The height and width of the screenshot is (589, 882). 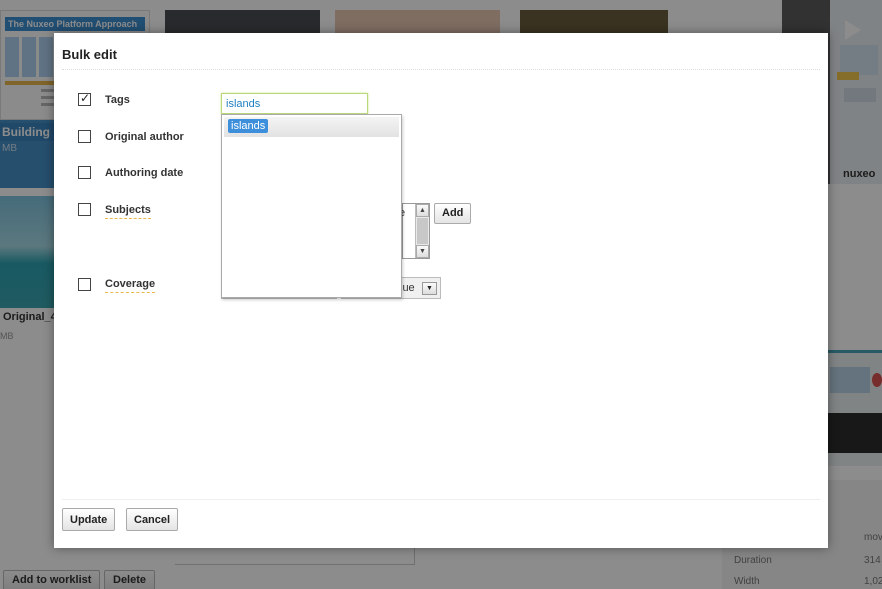 What do you see at coordinates (294, 103) in the screenshot?
I see `tags-input` at bounding box center [294, 103].